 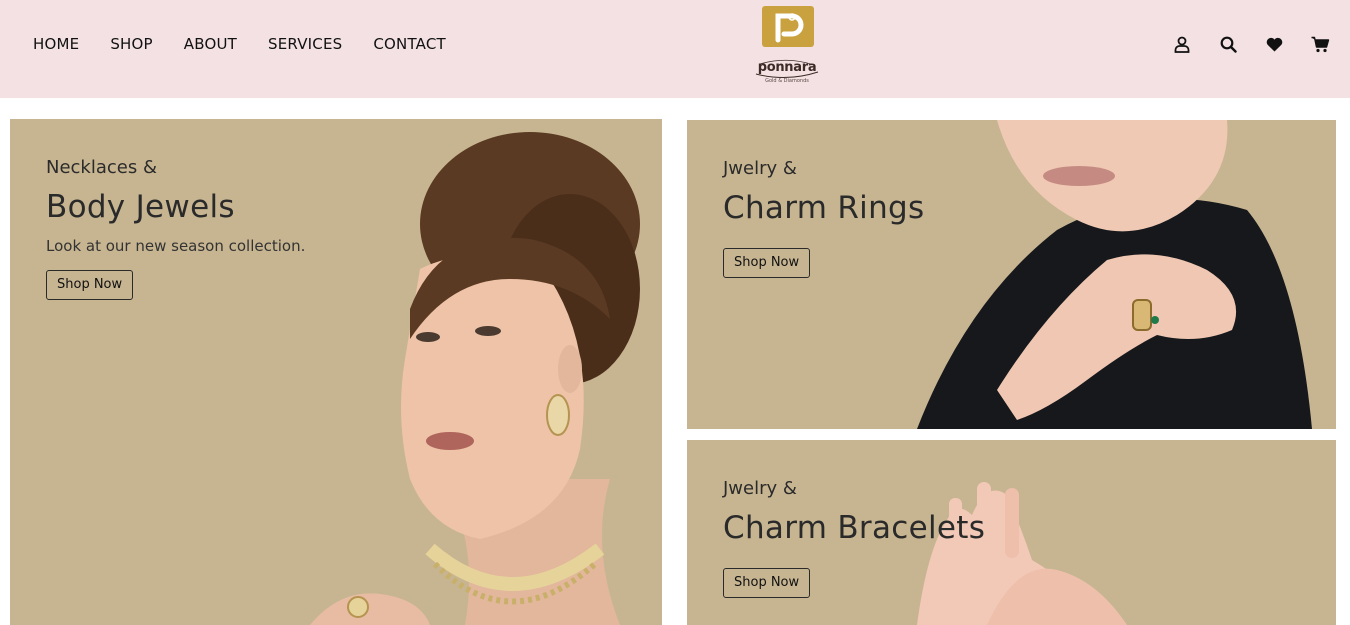 I want to click on search-icon, so click(x=1228, y=44).